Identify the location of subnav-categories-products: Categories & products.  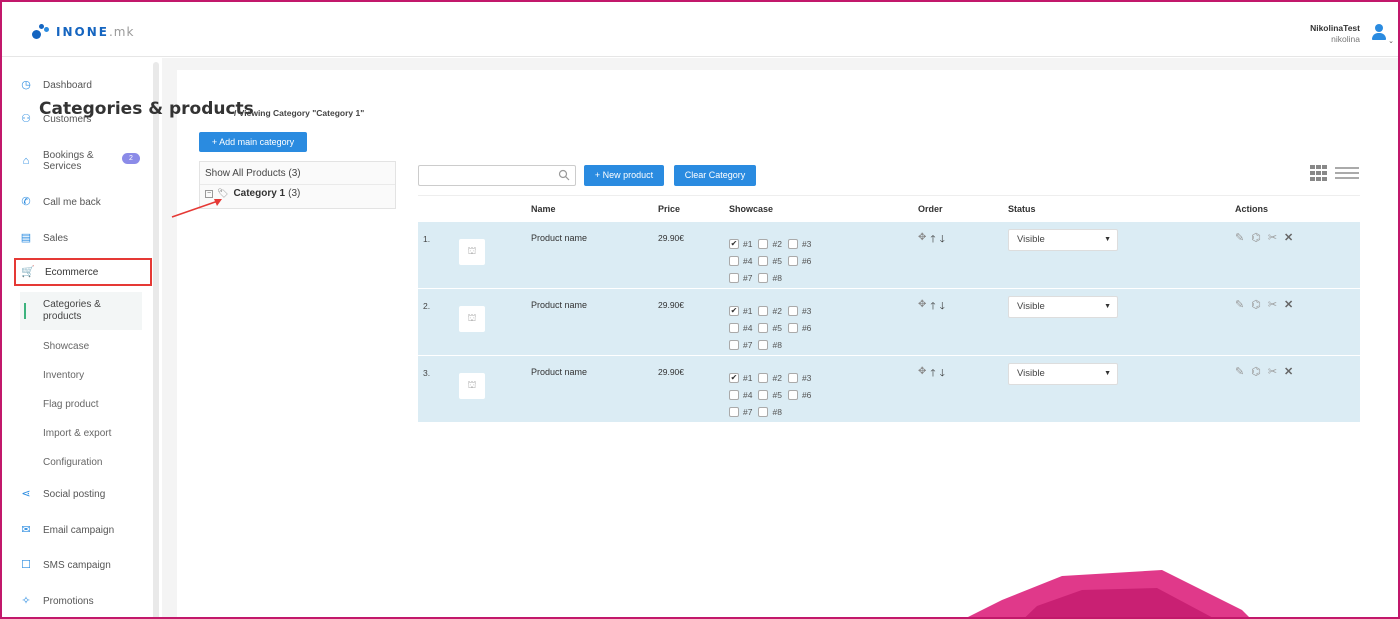
(81, 311).